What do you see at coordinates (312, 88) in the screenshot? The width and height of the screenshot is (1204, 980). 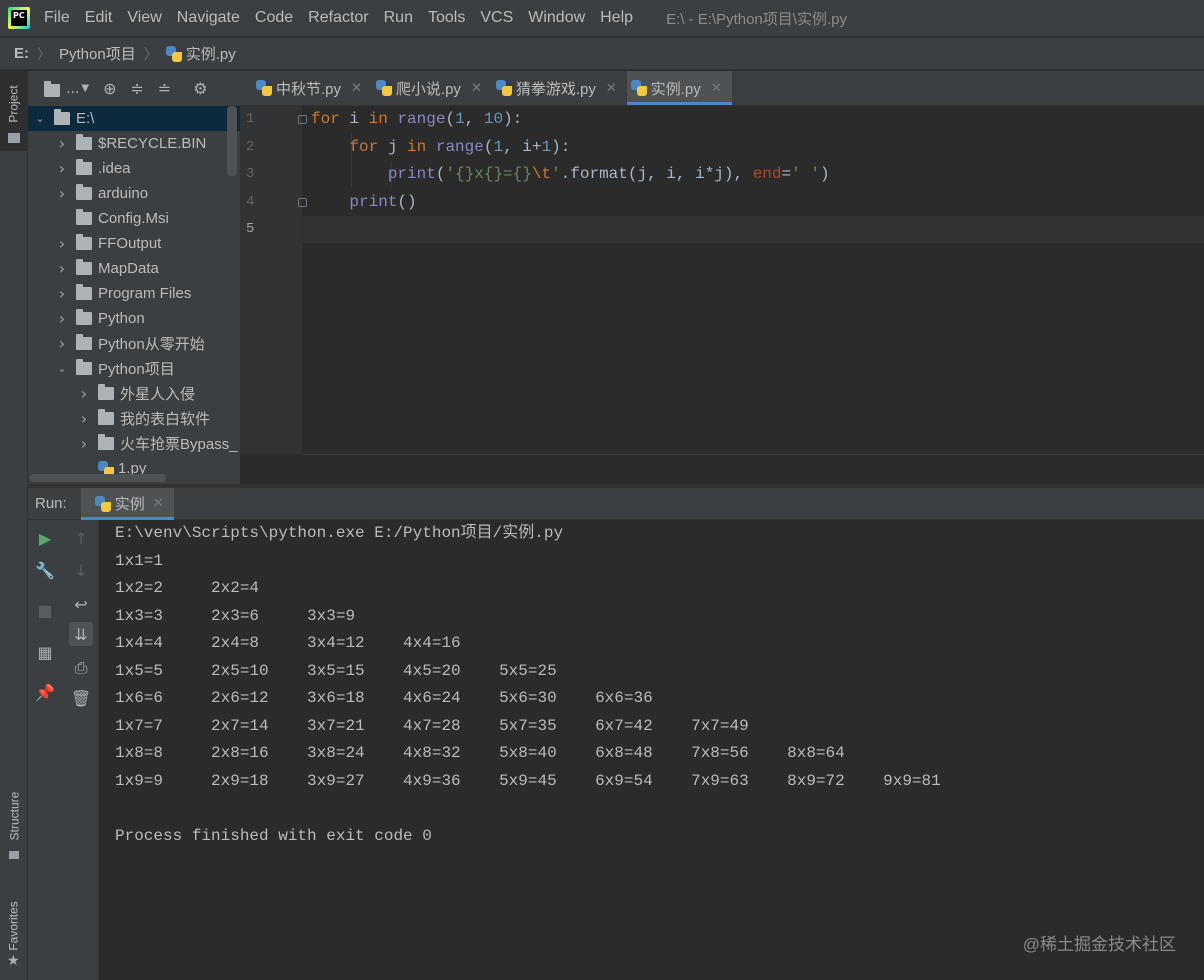 I see `editor-tab: 中秋节.py ✕` at bounding box center [312, 88].